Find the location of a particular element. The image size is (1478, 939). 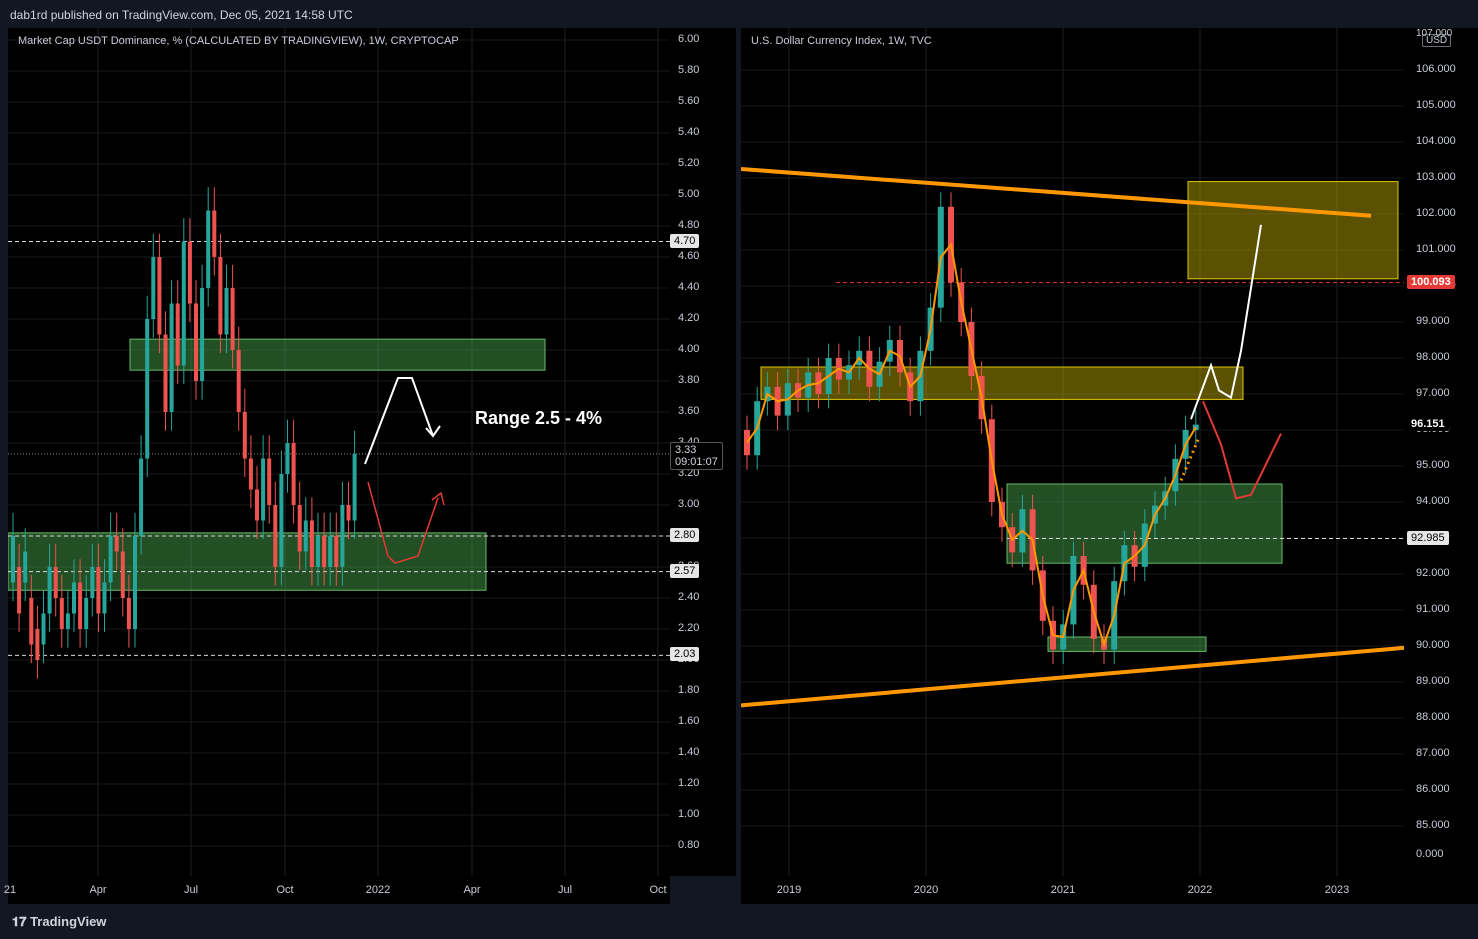

price-tick: 1.40 is located at coordinates (689, 752).